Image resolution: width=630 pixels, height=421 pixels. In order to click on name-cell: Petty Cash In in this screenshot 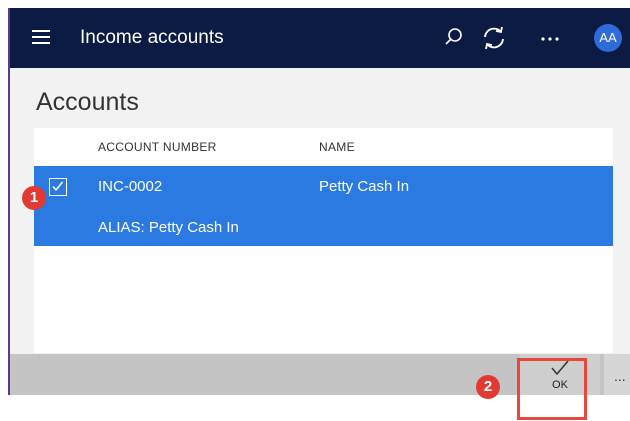, I will do `click(364, 186)`.